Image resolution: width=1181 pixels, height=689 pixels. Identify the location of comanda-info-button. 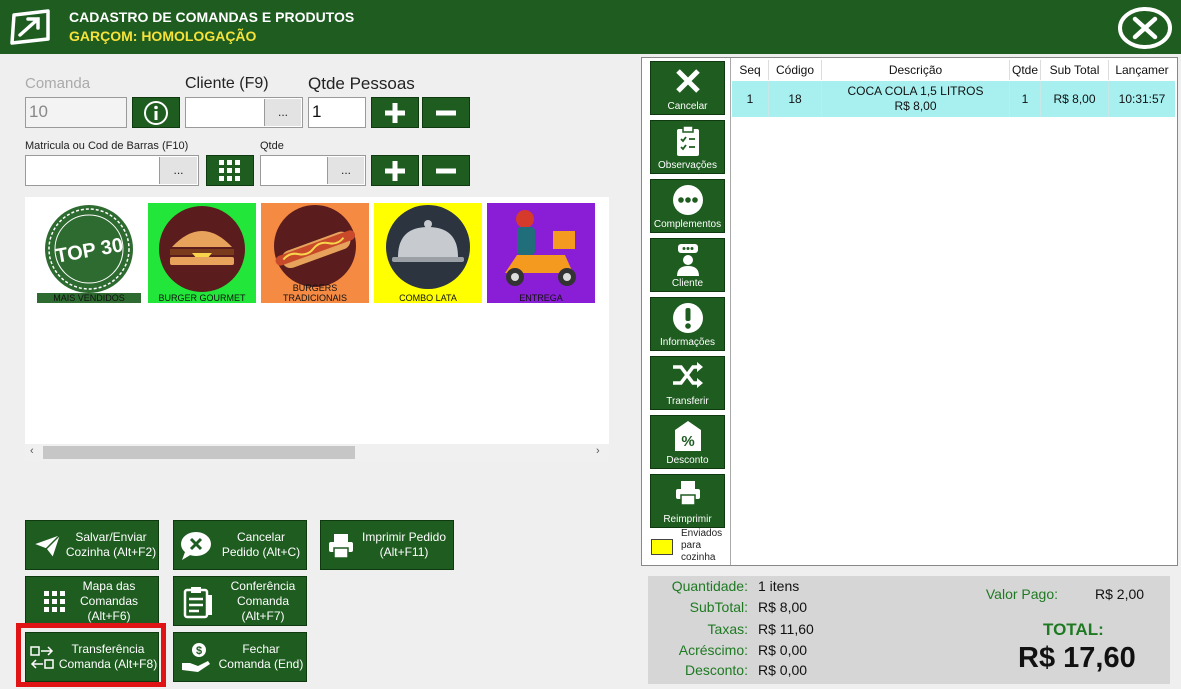
(156, 112).